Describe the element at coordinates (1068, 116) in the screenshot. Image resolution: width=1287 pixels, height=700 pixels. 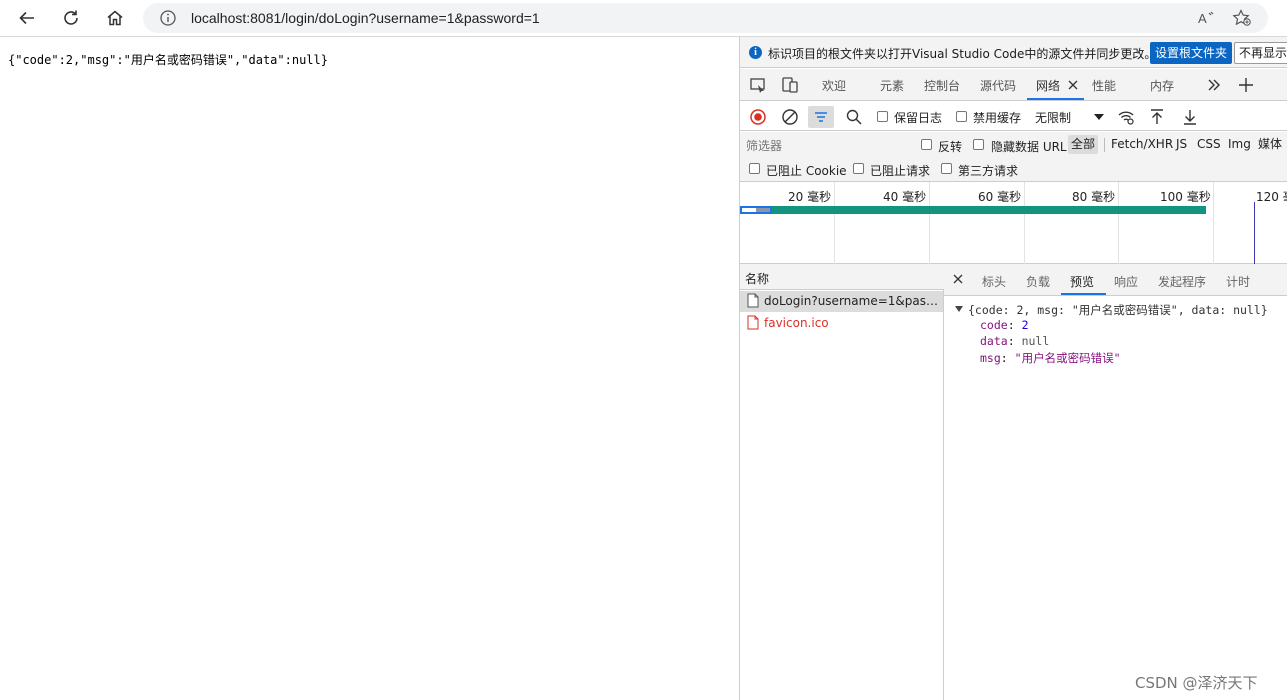
I see `throttling-select: 无限制` at that location.